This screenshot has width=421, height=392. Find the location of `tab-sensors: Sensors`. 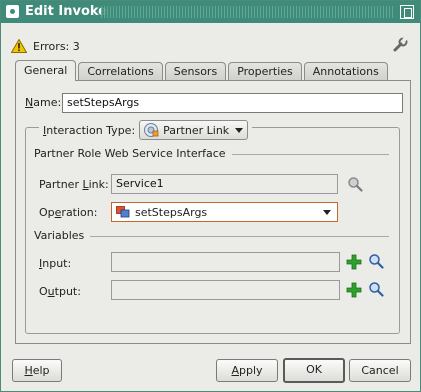

tab-sensors: Sensors is located at coordinates (195, 71).